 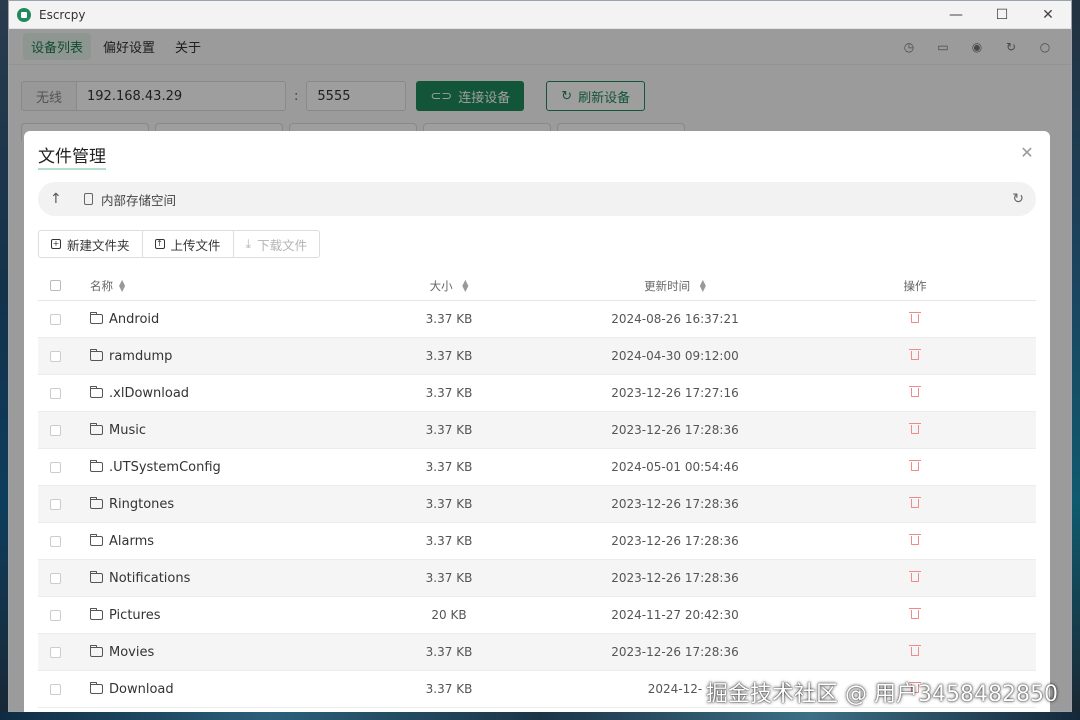 I want to click on dialog-header: 文件管理 ✕, so click(x=537, y=156).